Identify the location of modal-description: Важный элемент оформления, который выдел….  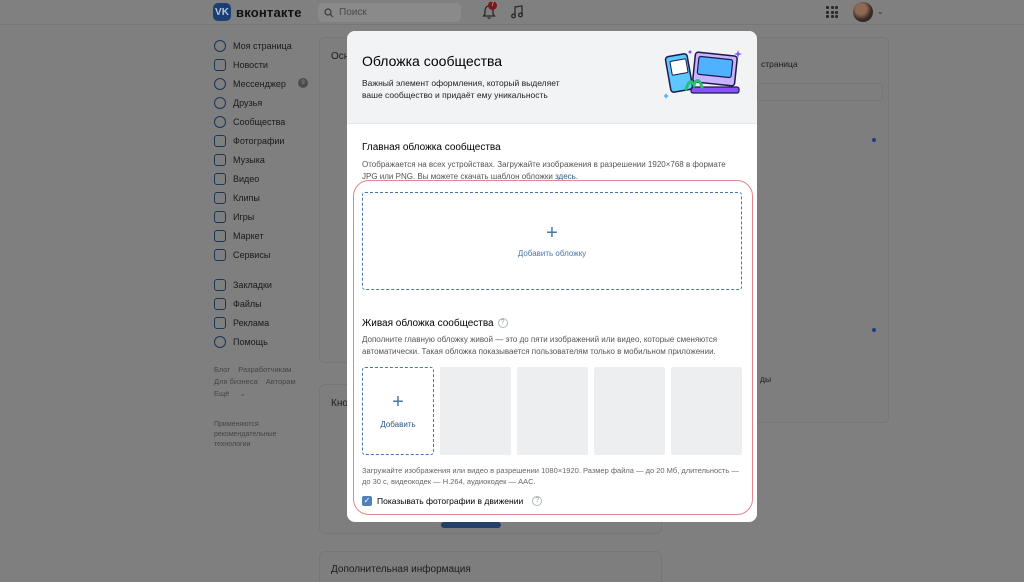
(461, 89).